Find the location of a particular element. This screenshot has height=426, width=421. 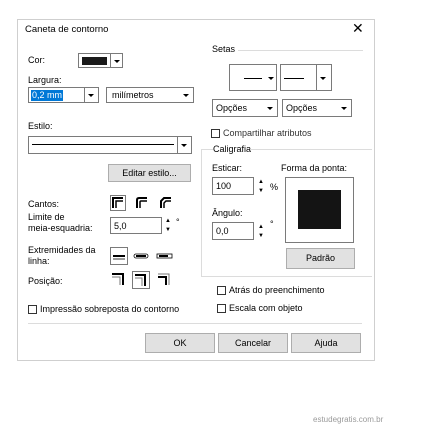

footer-divider is located at coordinates (195, 323).